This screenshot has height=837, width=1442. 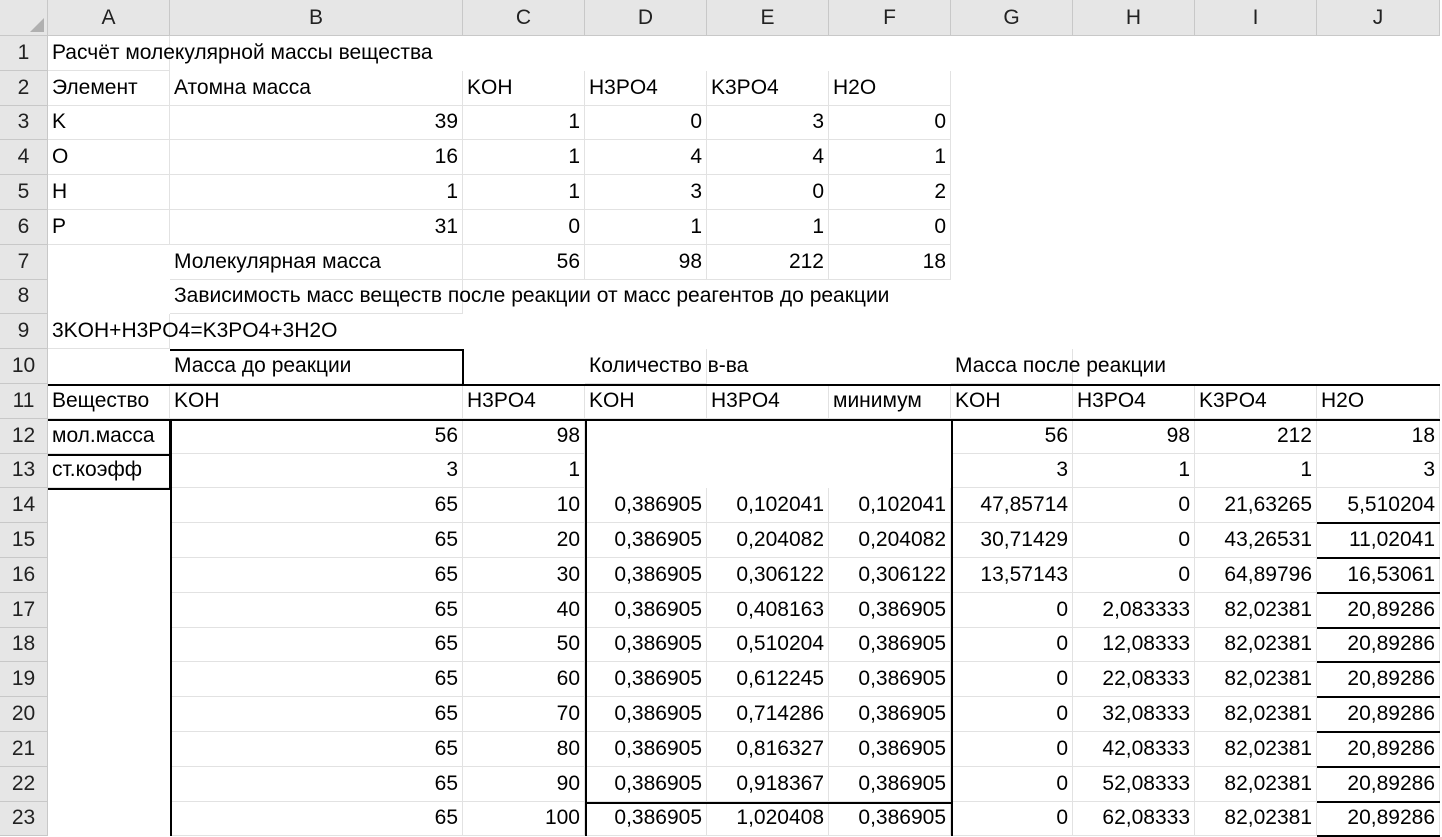 I want to click on row-header-14: 14, so click(x=24, y=506).